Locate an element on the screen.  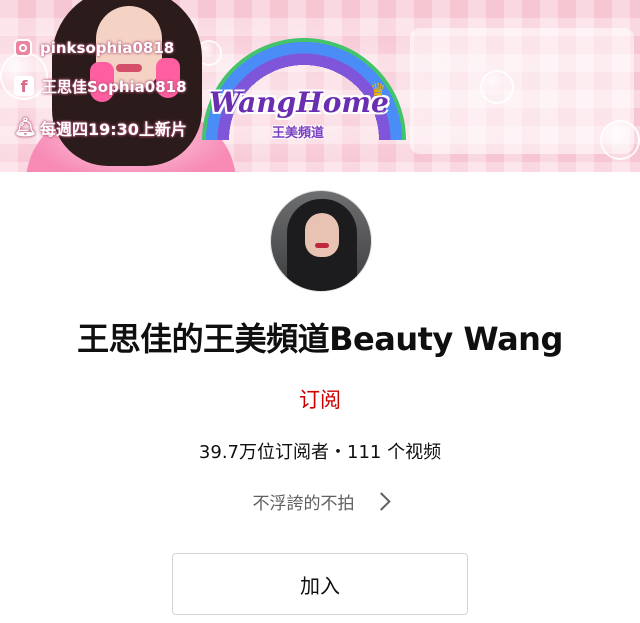
logo-wordmark: WangHome is located at coordinates (299, 102).